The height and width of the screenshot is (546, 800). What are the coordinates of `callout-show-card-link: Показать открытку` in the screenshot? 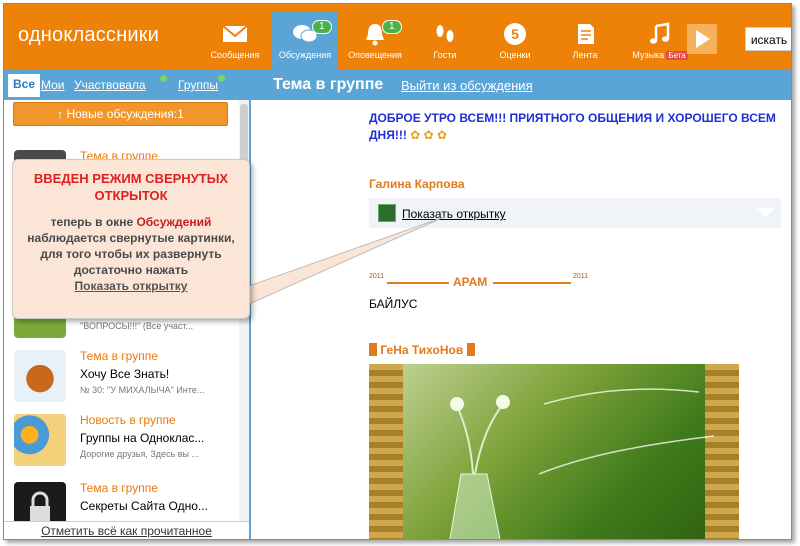 It's located at (131, 286).